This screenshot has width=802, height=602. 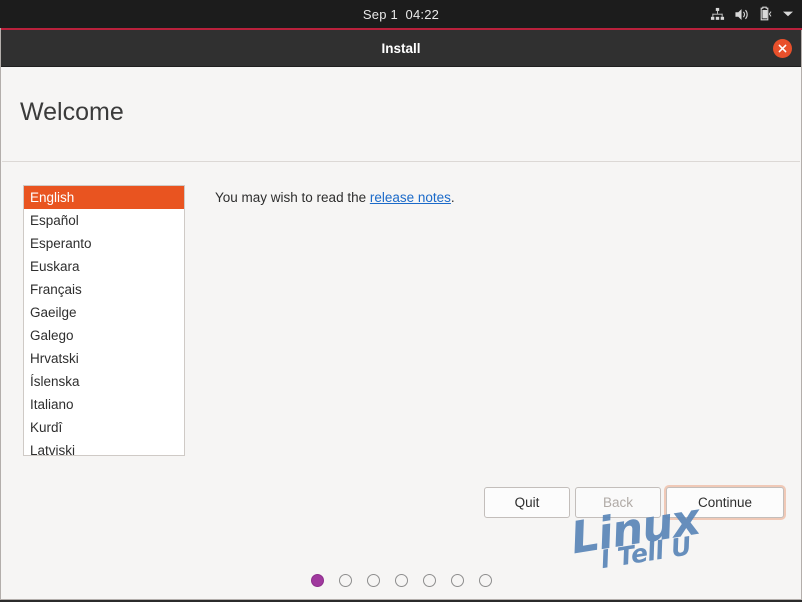 I want to click on language-item: Kurdî, so click(x=104, y=427).